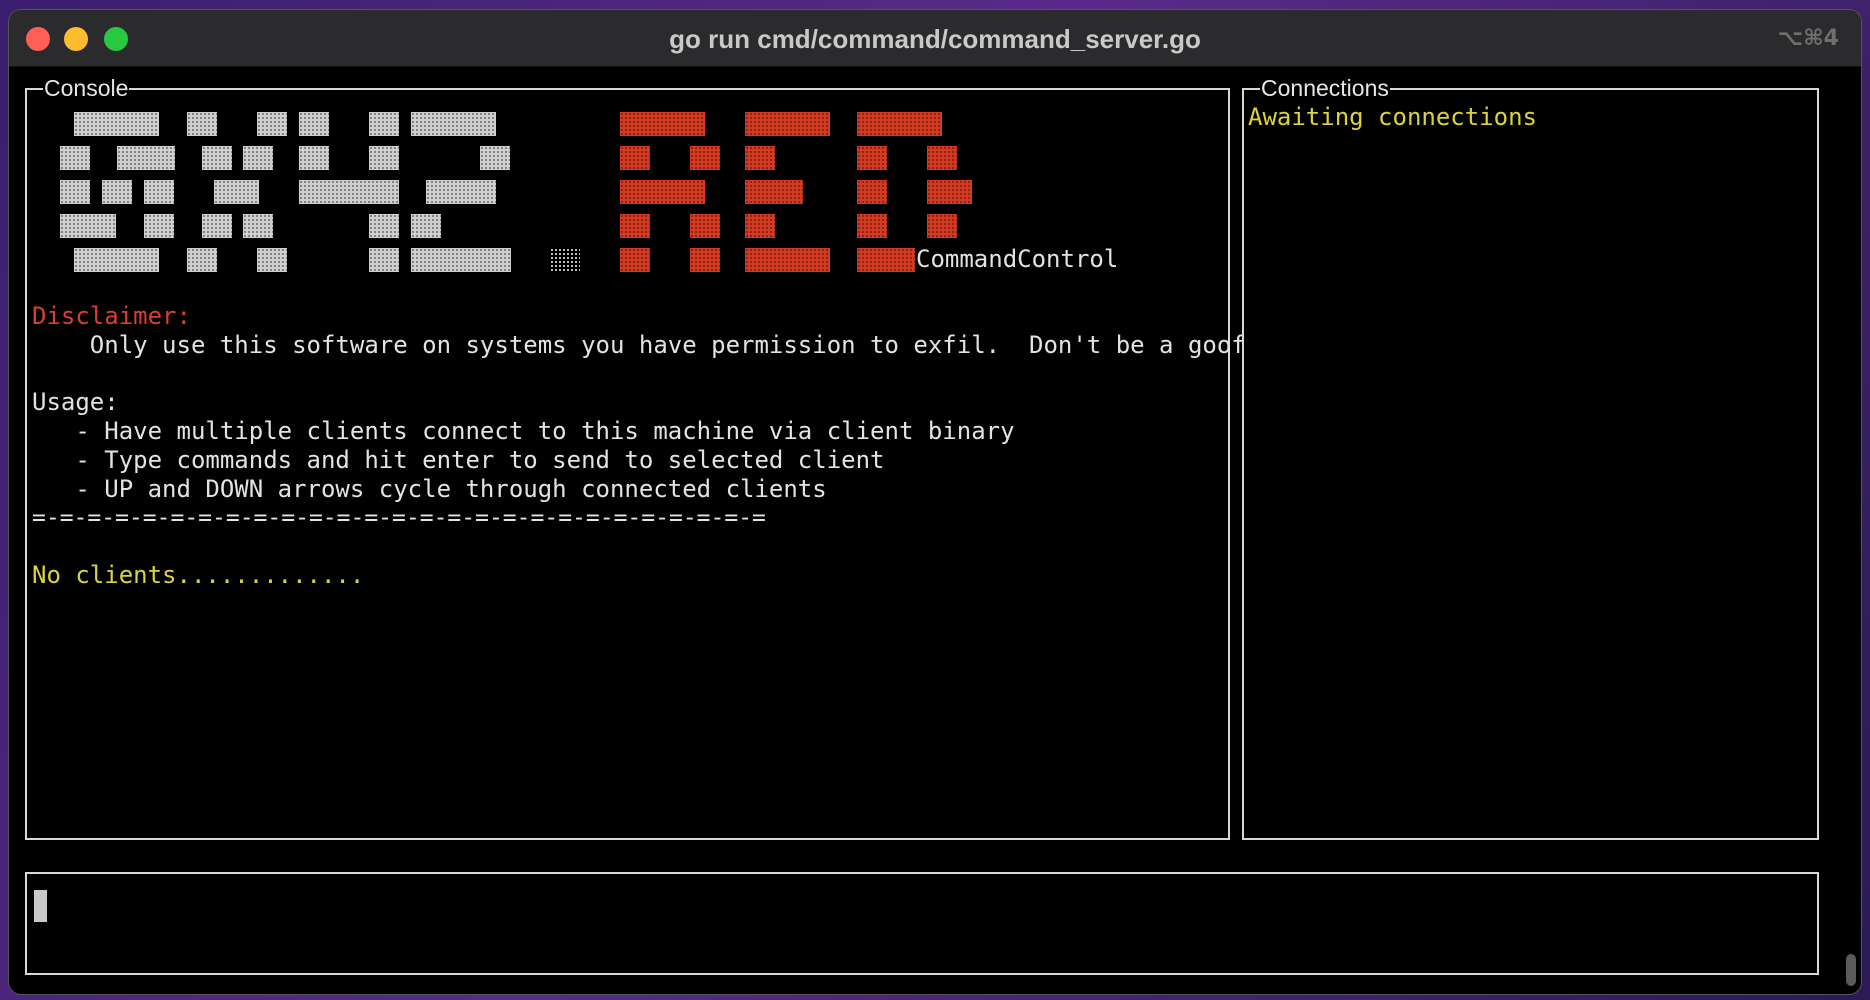 This screenshot has height=1000, width=1870. I want to click on window-title: go run cmd/command/command_server.go, so click(935, 39).